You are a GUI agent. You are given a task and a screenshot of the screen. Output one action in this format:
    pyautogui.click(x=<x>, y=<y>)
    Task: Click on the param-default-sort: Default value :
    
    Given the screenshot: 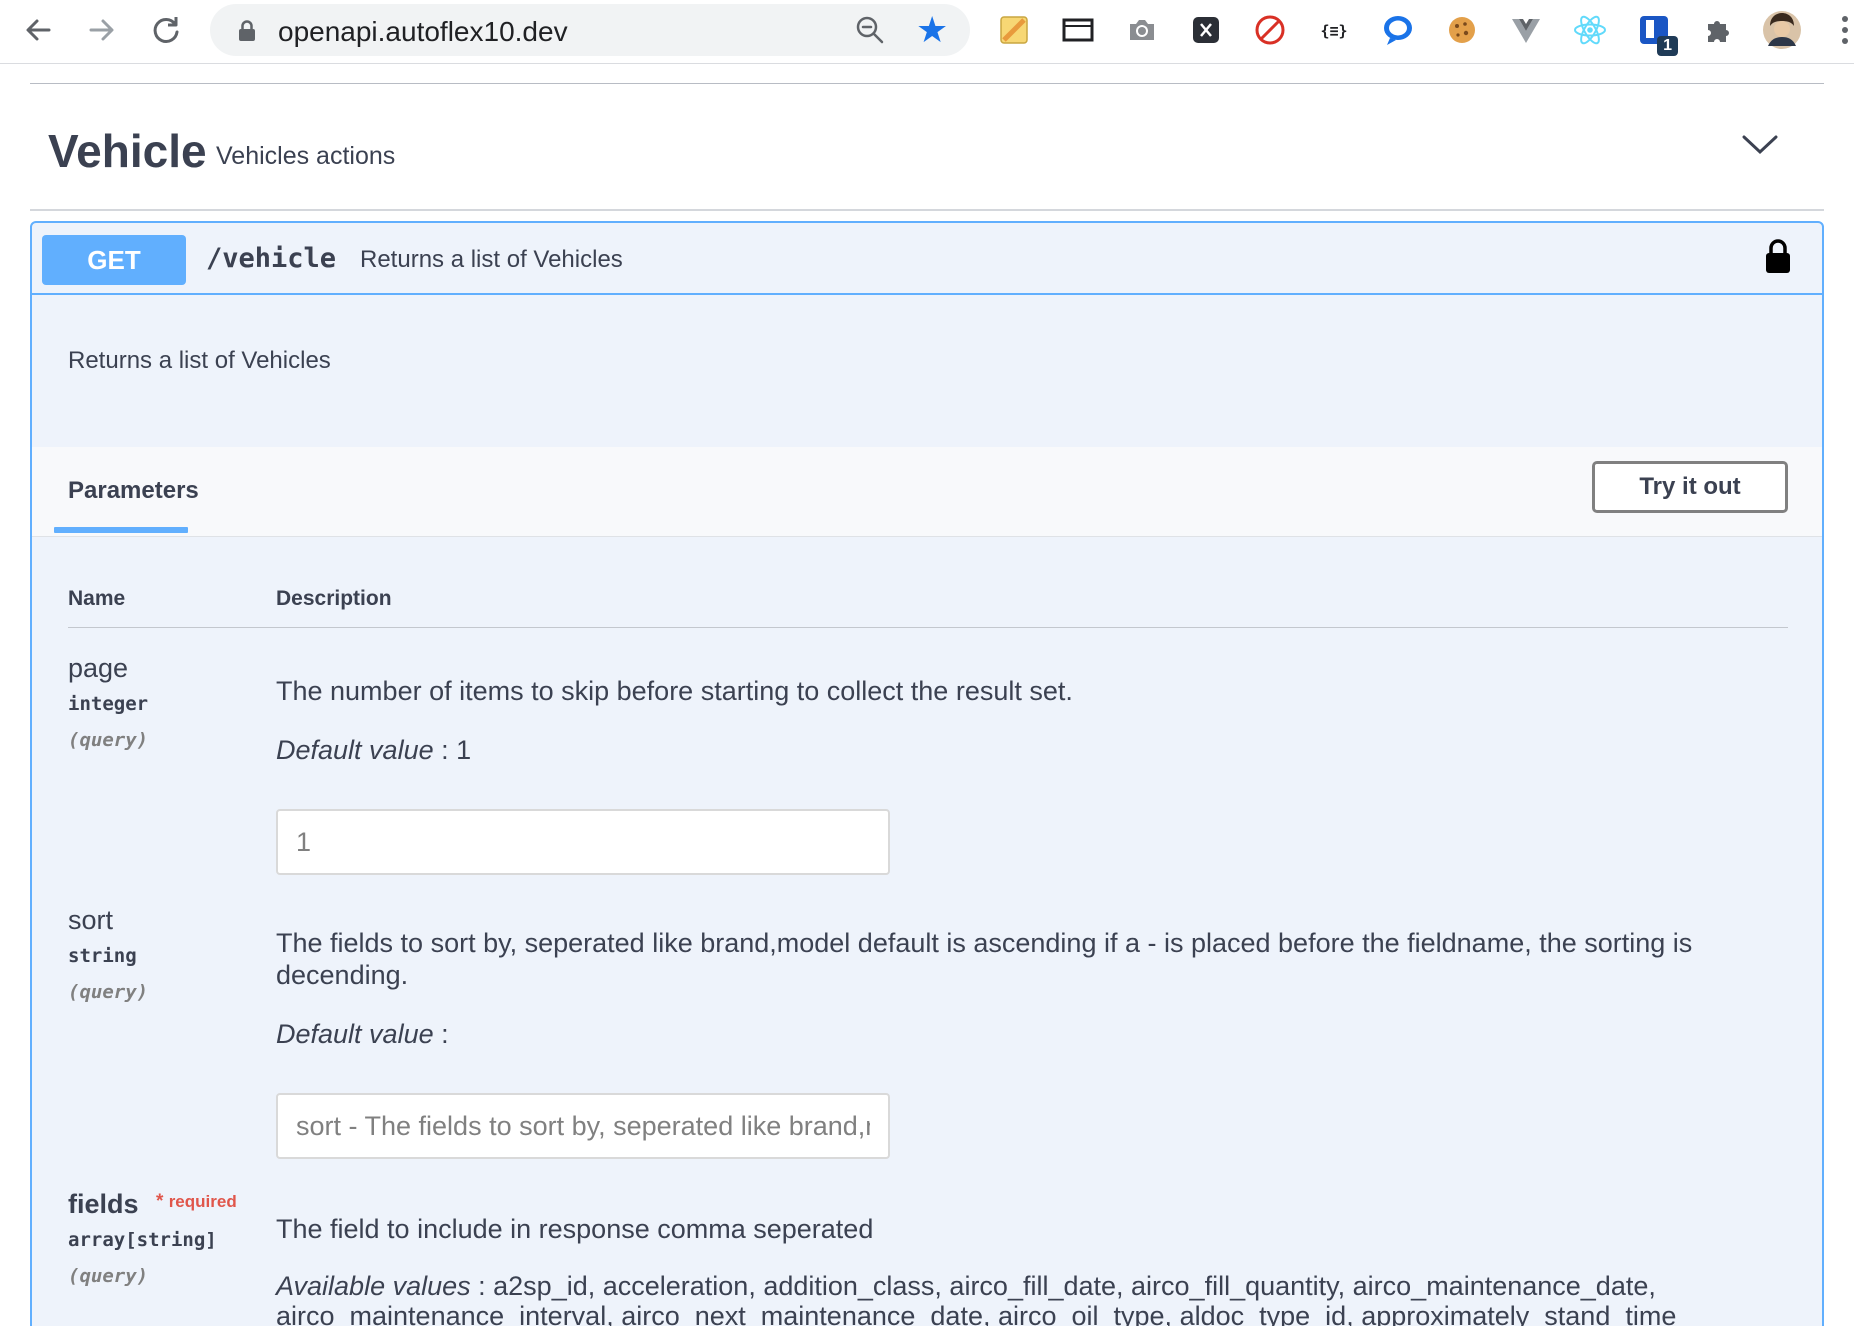 What is the action you would take?
    pyautogui.click(x=362, y=1034)
    